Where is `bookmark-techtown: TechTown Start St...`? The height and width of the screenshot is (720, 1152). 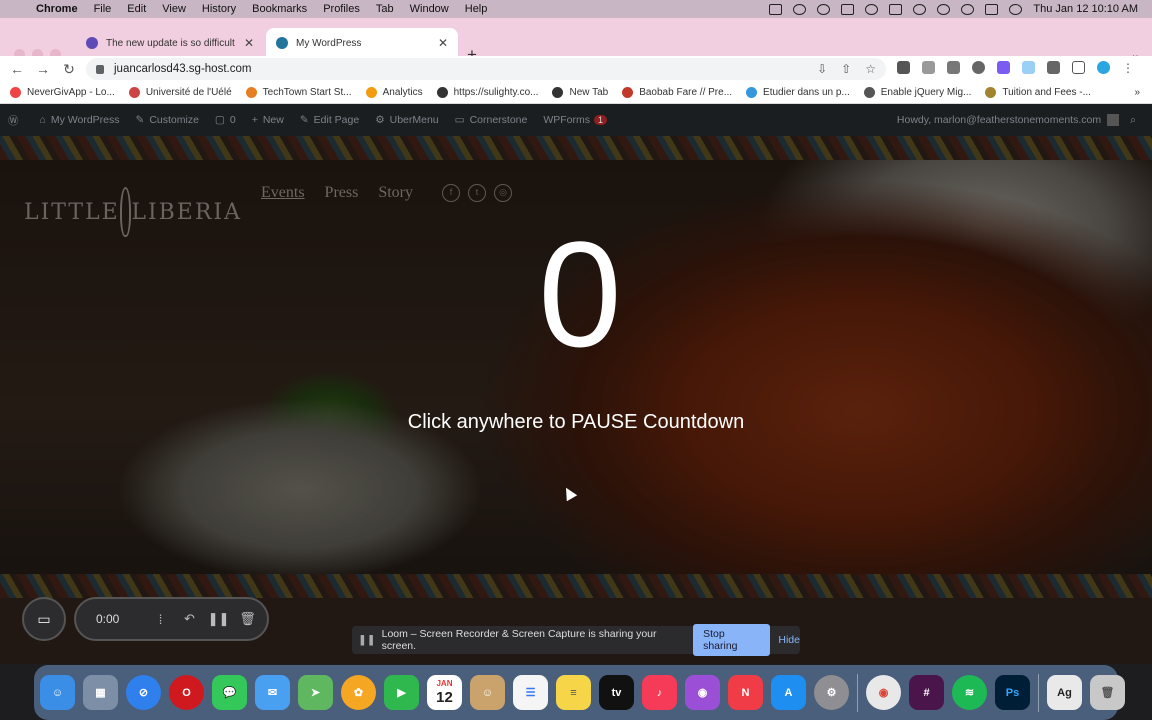 bookmark-techtown: TechTown Start St... is located at coordinates (298, 92).